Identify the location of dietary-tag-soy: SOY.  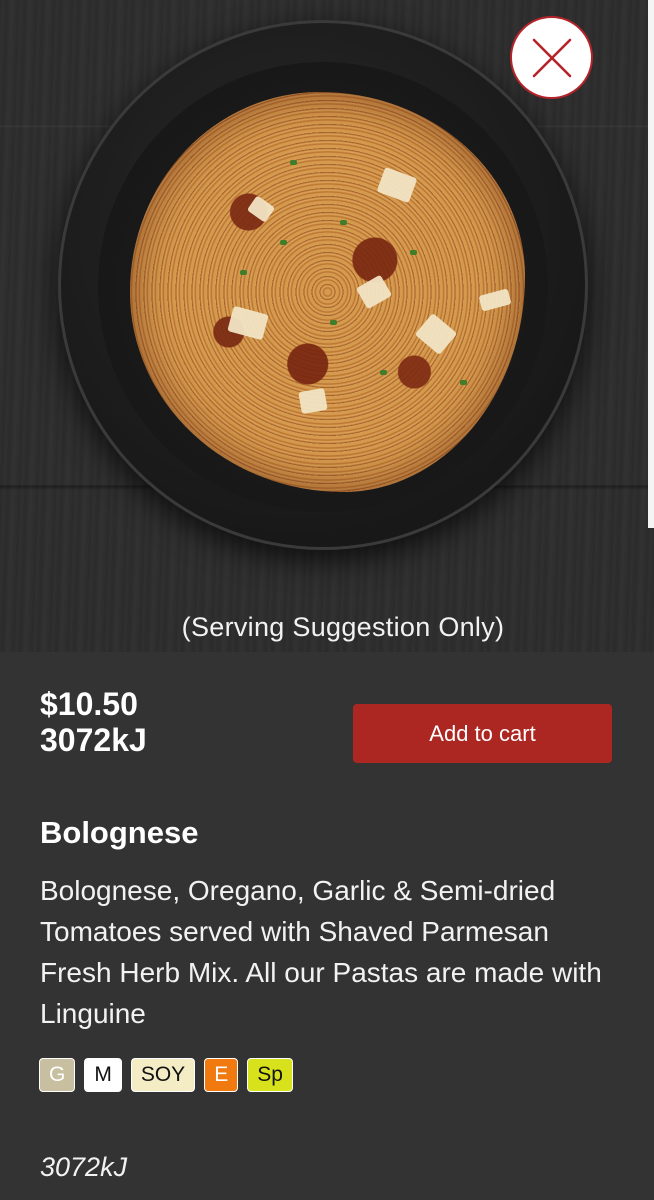
(163, 1075).